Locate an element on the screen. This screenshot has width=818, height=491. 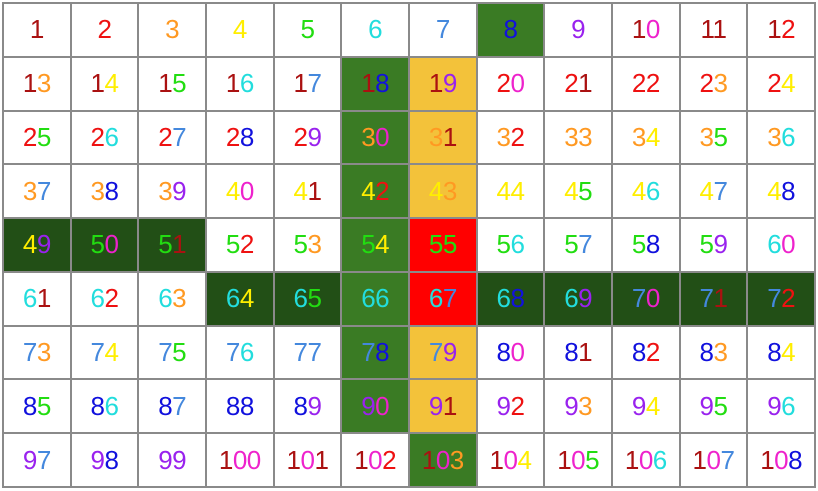
grid-cell-13: 13 is located at coordinates (38, 84).